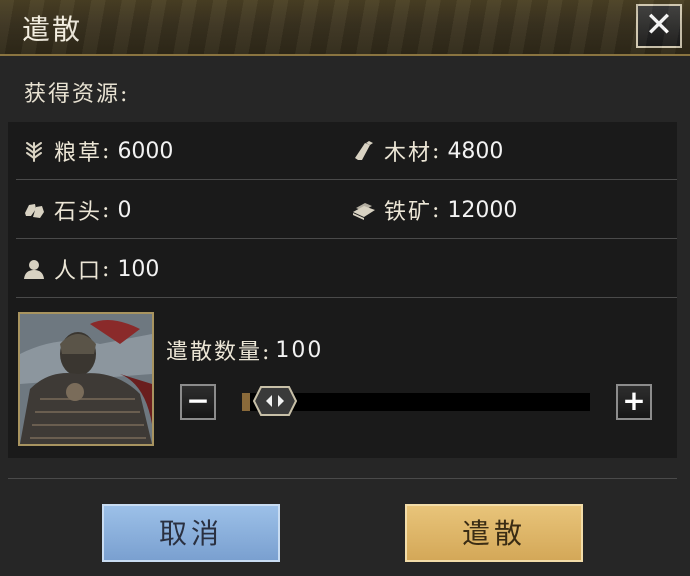  I want to click on dismiss-quantity-label: 遣散数量:, so click(219, 352).